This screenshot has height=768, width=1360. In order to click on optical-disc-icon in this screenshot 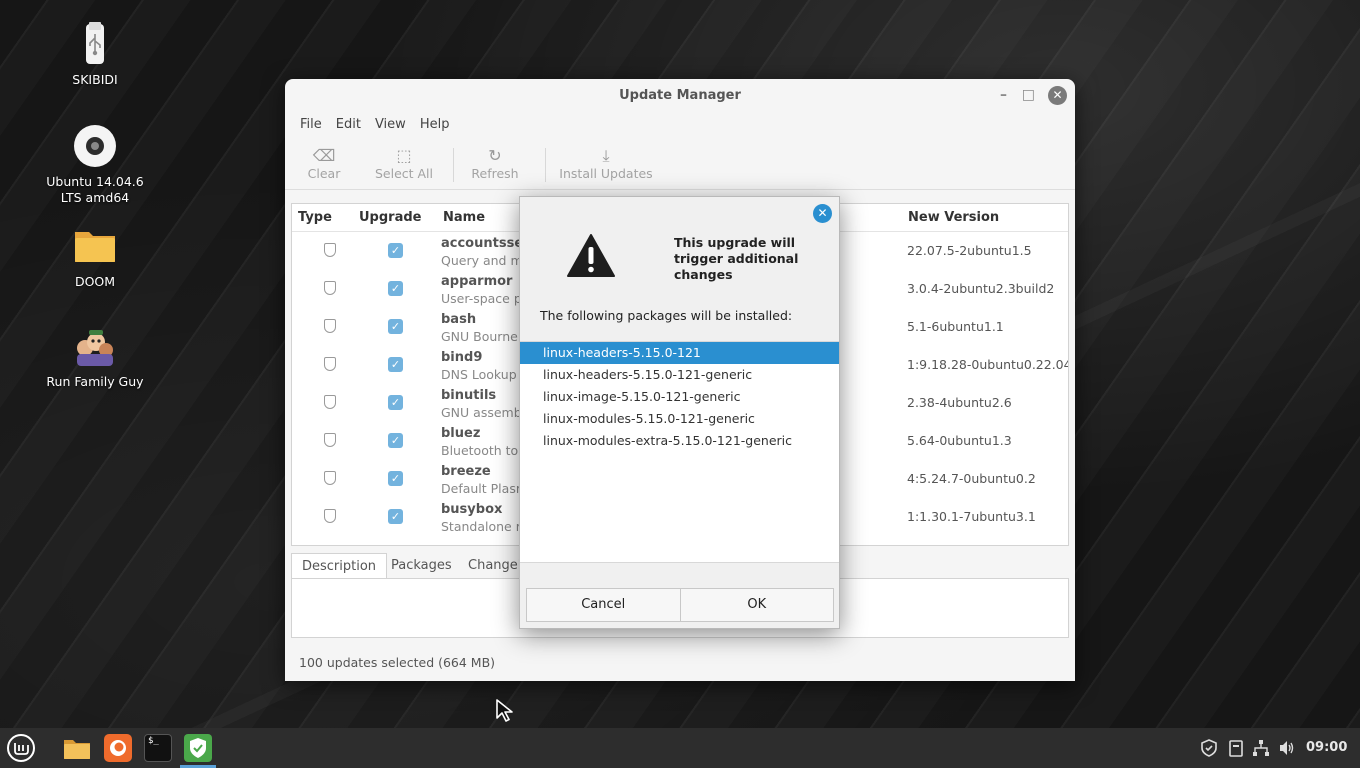, I will do `click(95, 146)`.